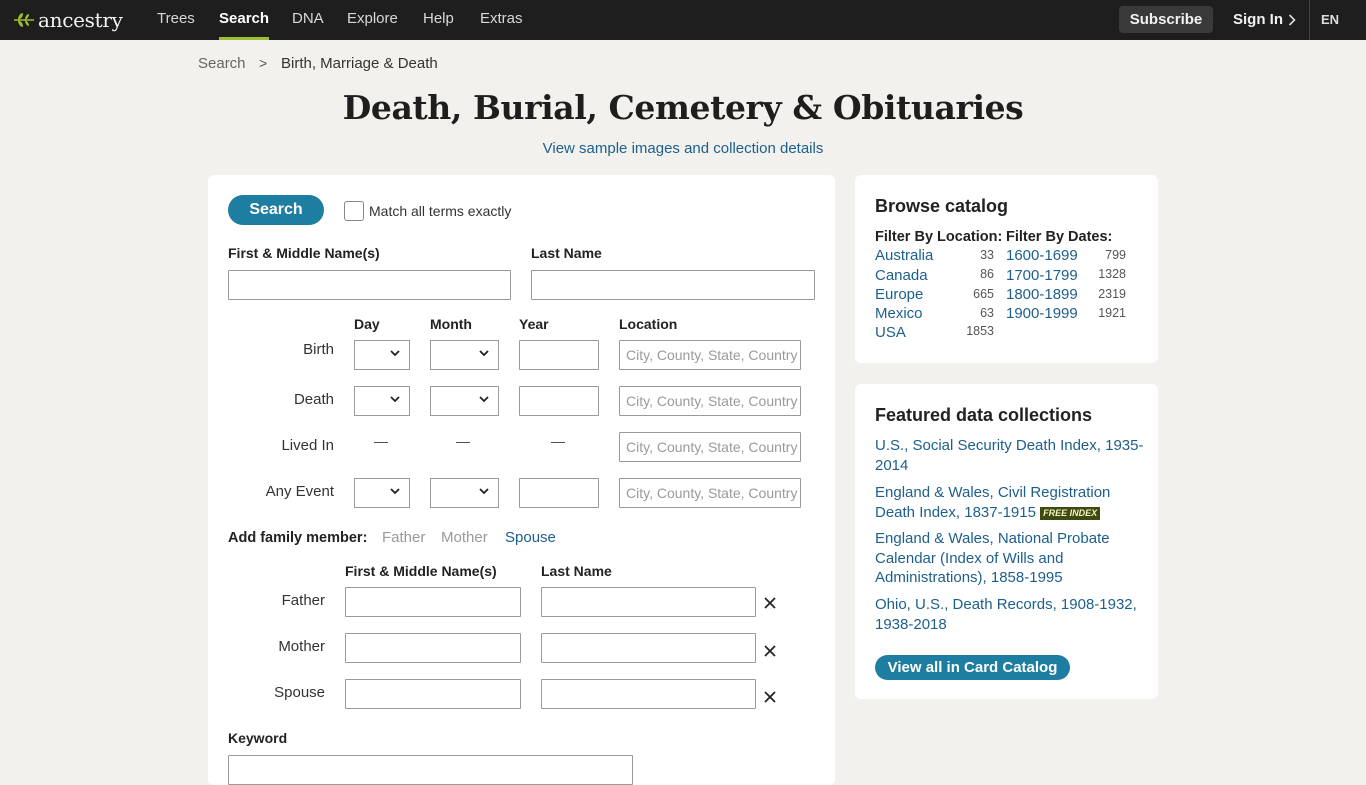  What do you see at coordinates (683, 107) in the screenshot?
I see `page-title: Death, Burial, Cemetery & Obituaries` at bounding box center [683, 107].